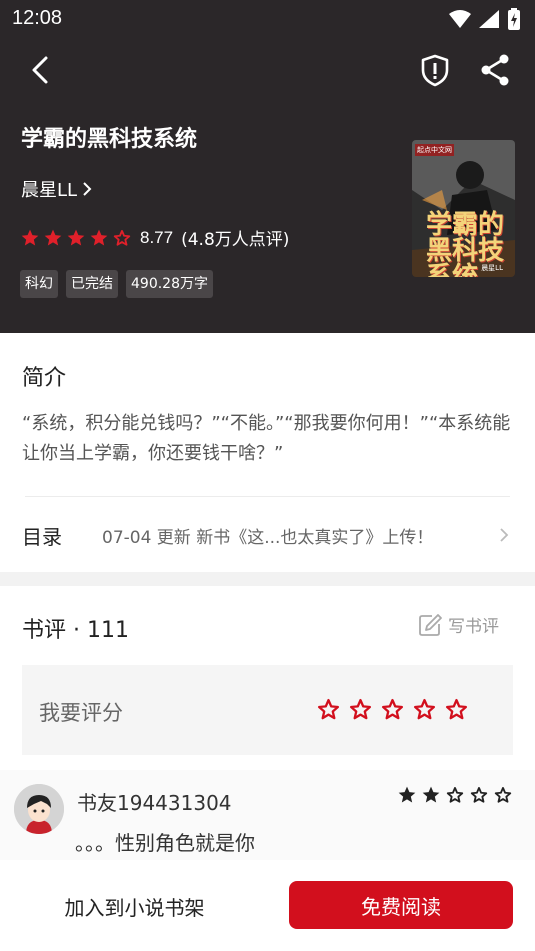  I want to click on rating-score: 8.77, so click(157, 237).